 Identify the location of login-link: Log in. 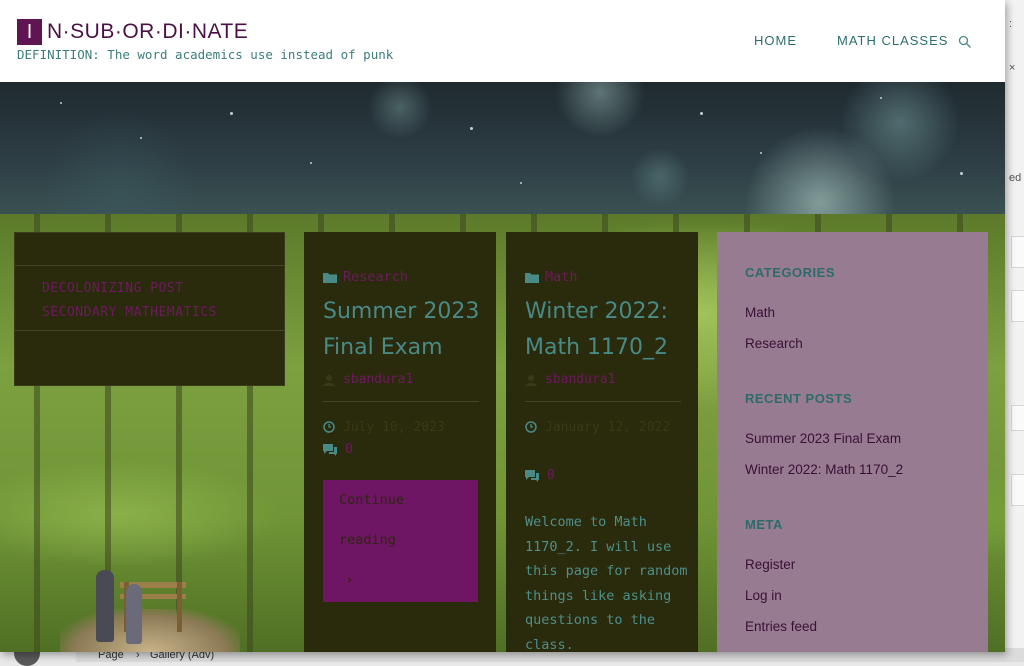
(763, 595).